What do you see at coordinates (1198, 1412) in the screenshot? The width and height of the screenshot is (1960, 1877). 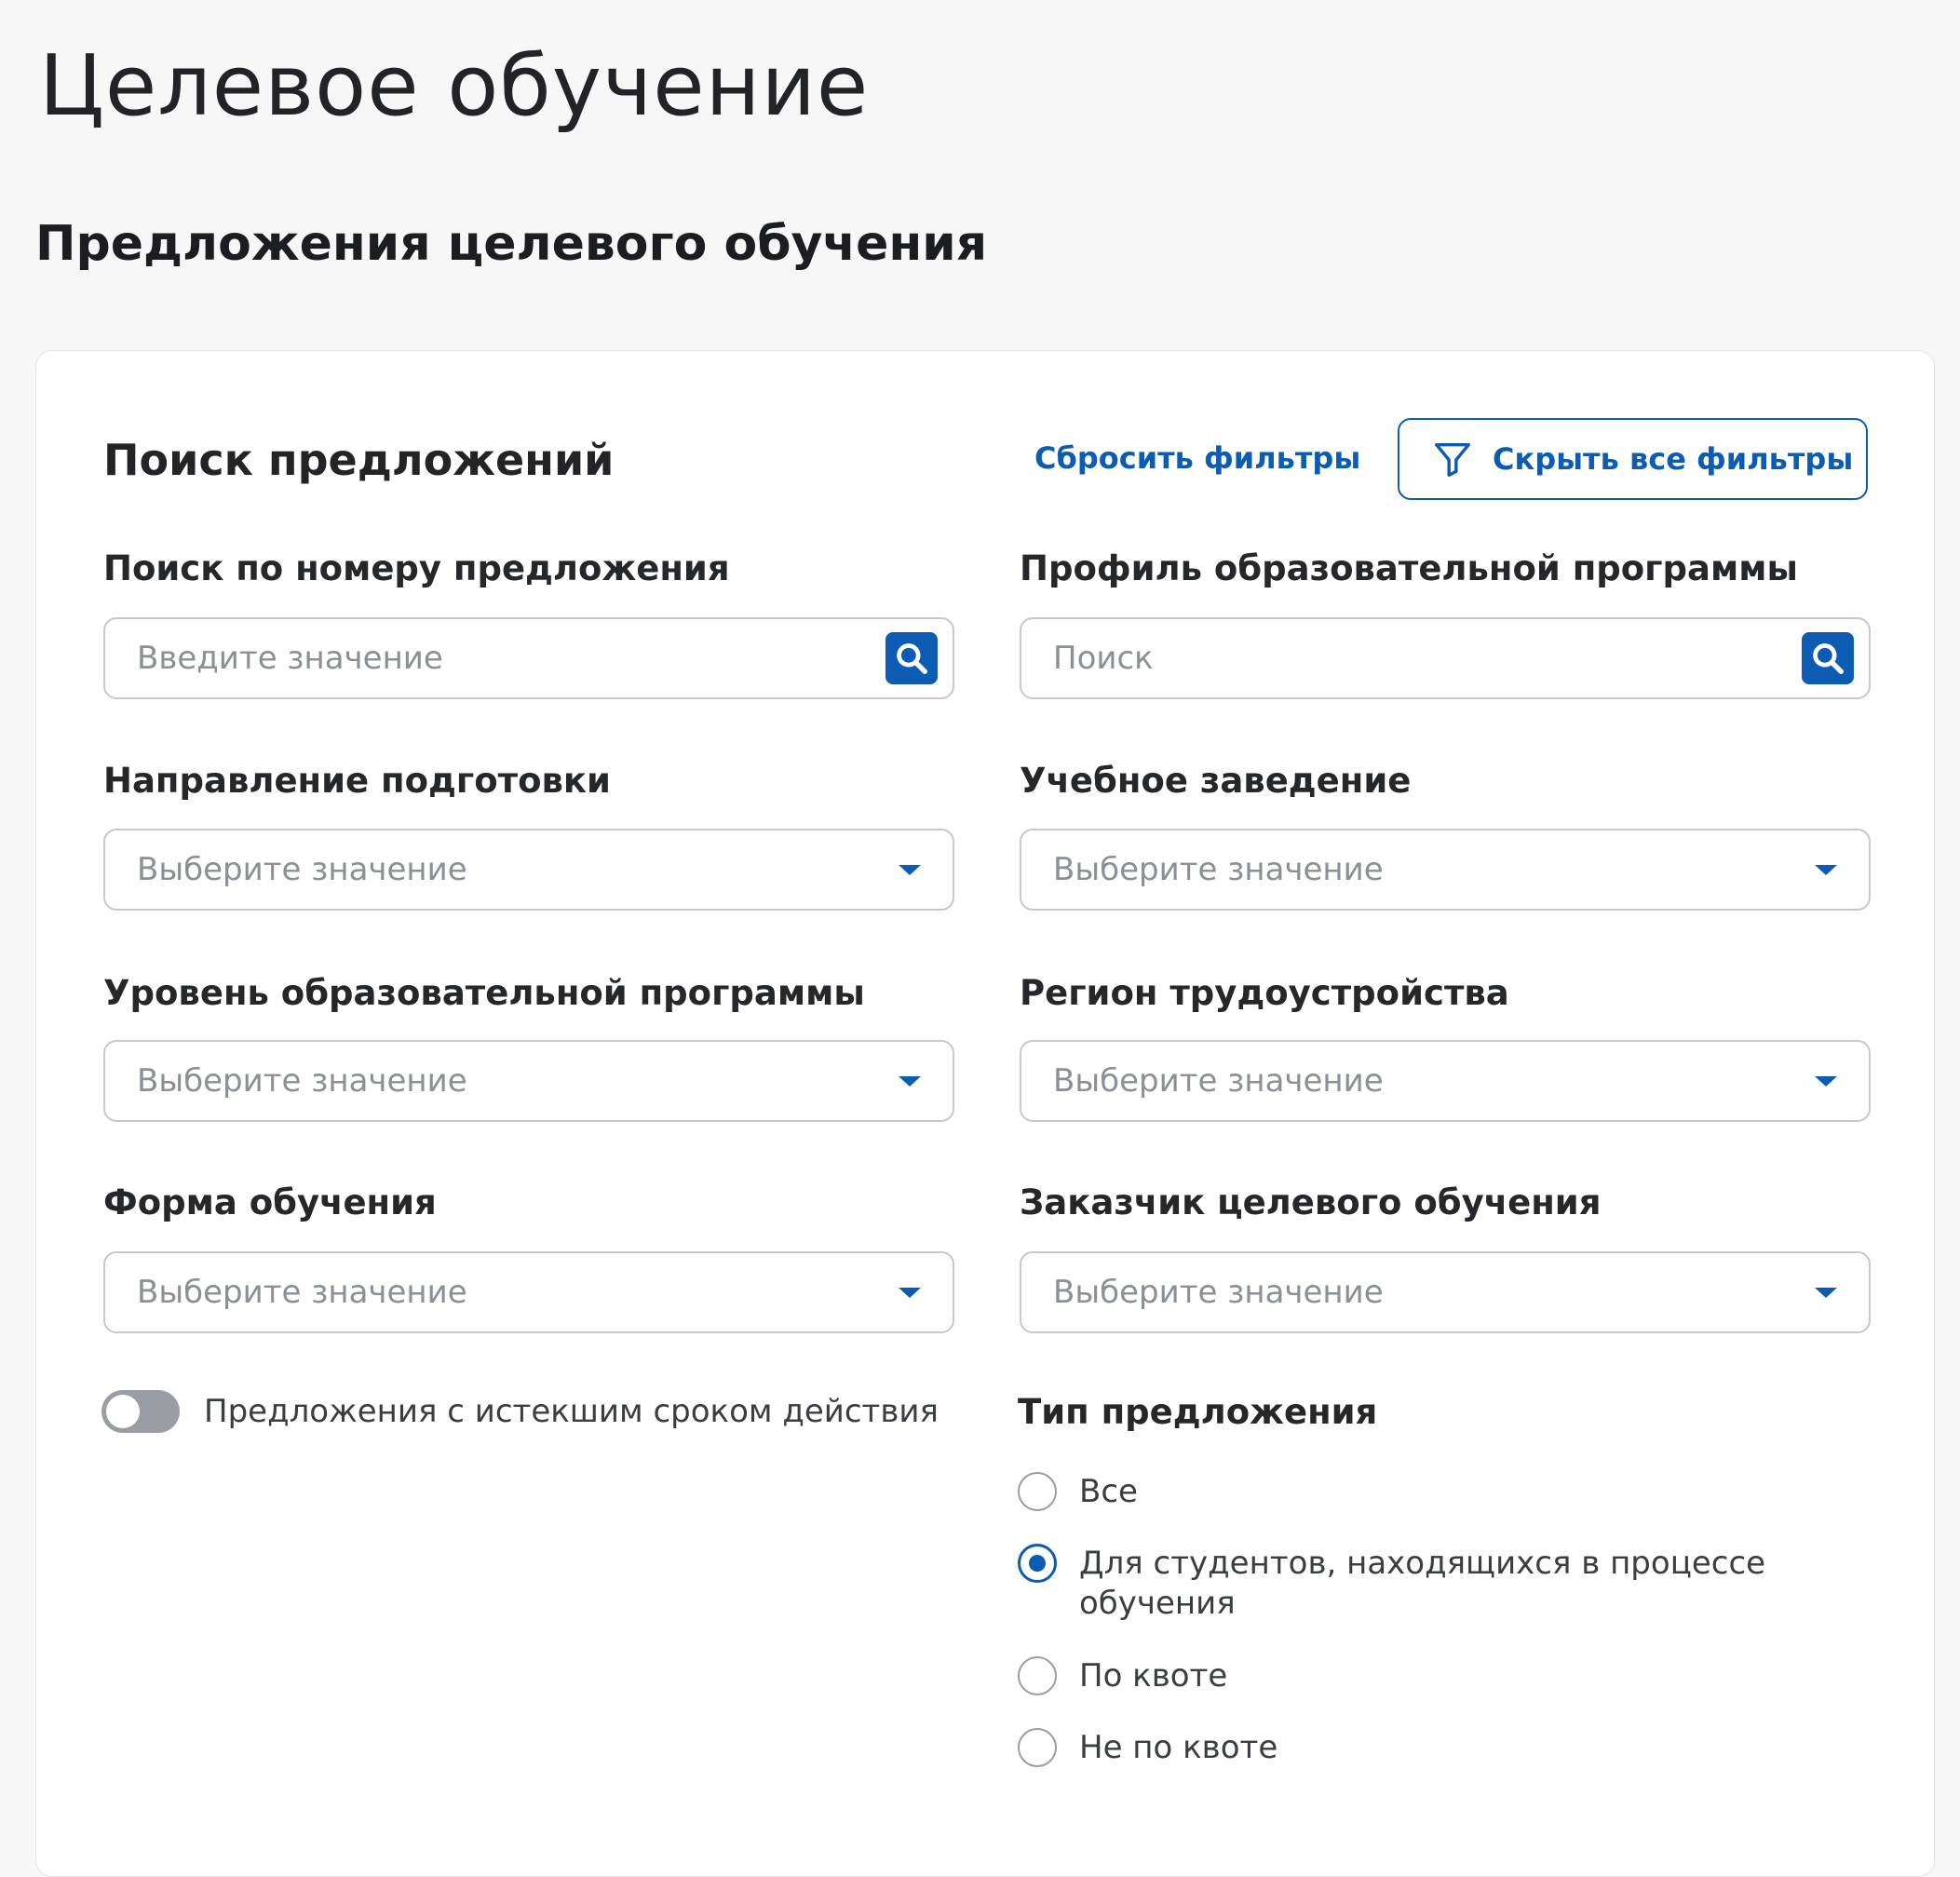 I see `offer-type-title: Тип предложения` at bounding box center [1198, 1412].